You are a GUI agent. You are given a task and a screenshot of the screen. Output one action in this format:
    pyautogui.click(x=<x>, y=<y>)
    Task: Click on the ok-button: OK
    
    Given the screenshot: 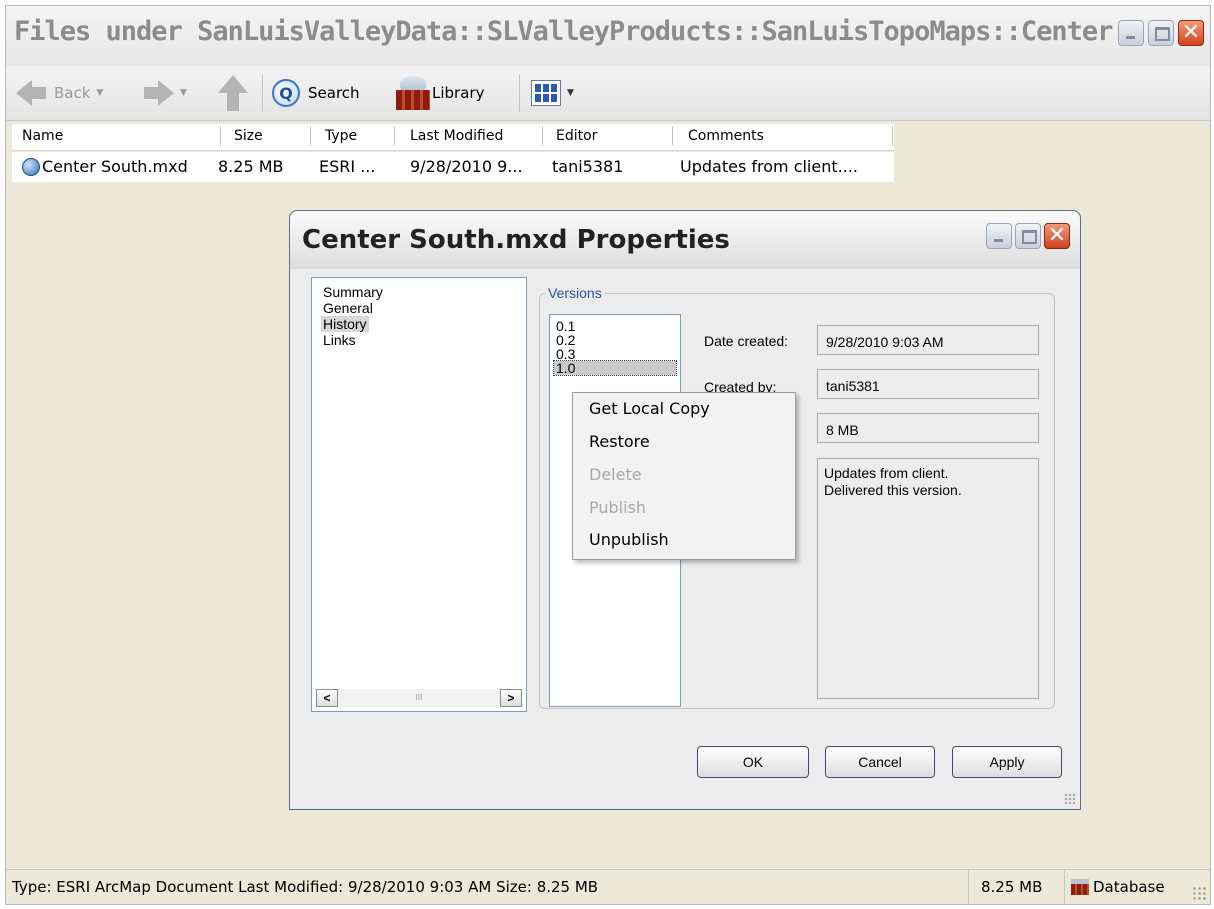 What is the action you would take?
    pyautogui.click(x=753, y=762)
    